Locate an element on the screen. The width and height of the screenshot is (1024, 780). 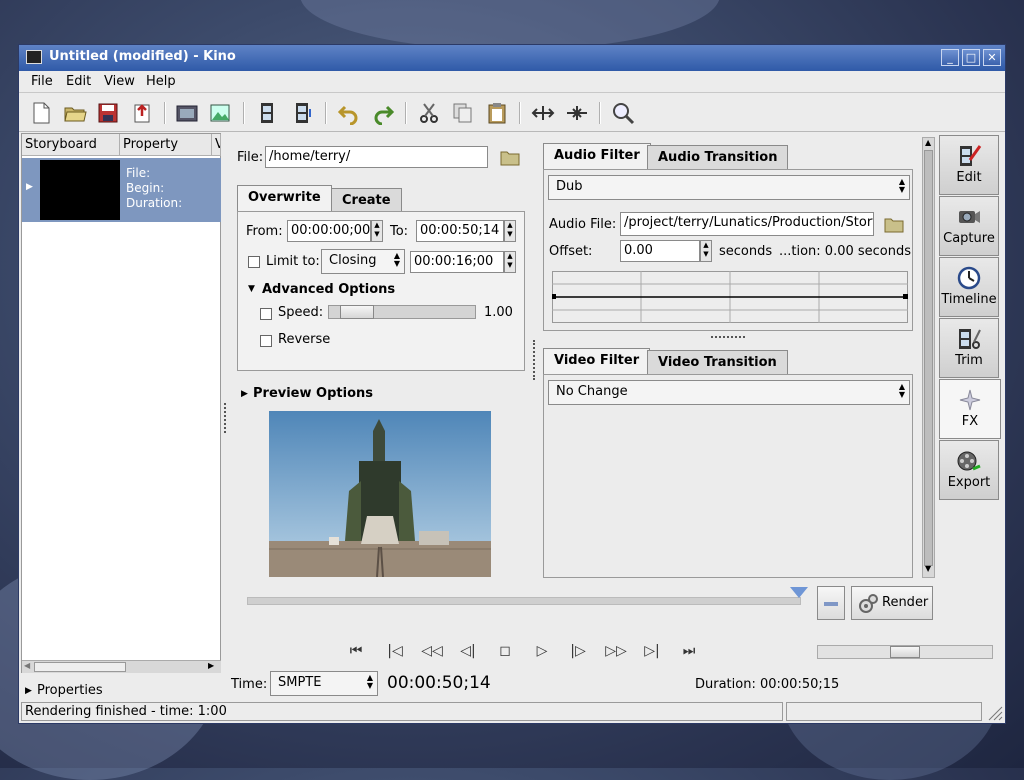
fast-forward-icon: ▷▷ is located at coordinates (616, 653).